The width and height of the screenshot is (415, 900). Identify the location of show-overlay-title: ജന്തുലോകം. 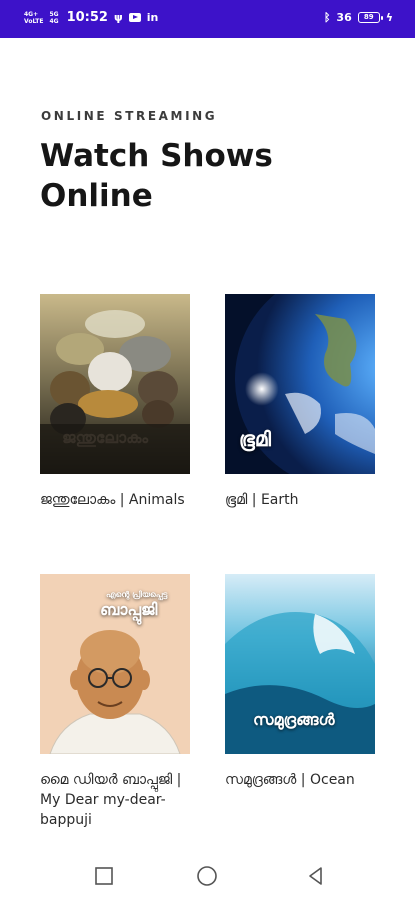
(105, 437).